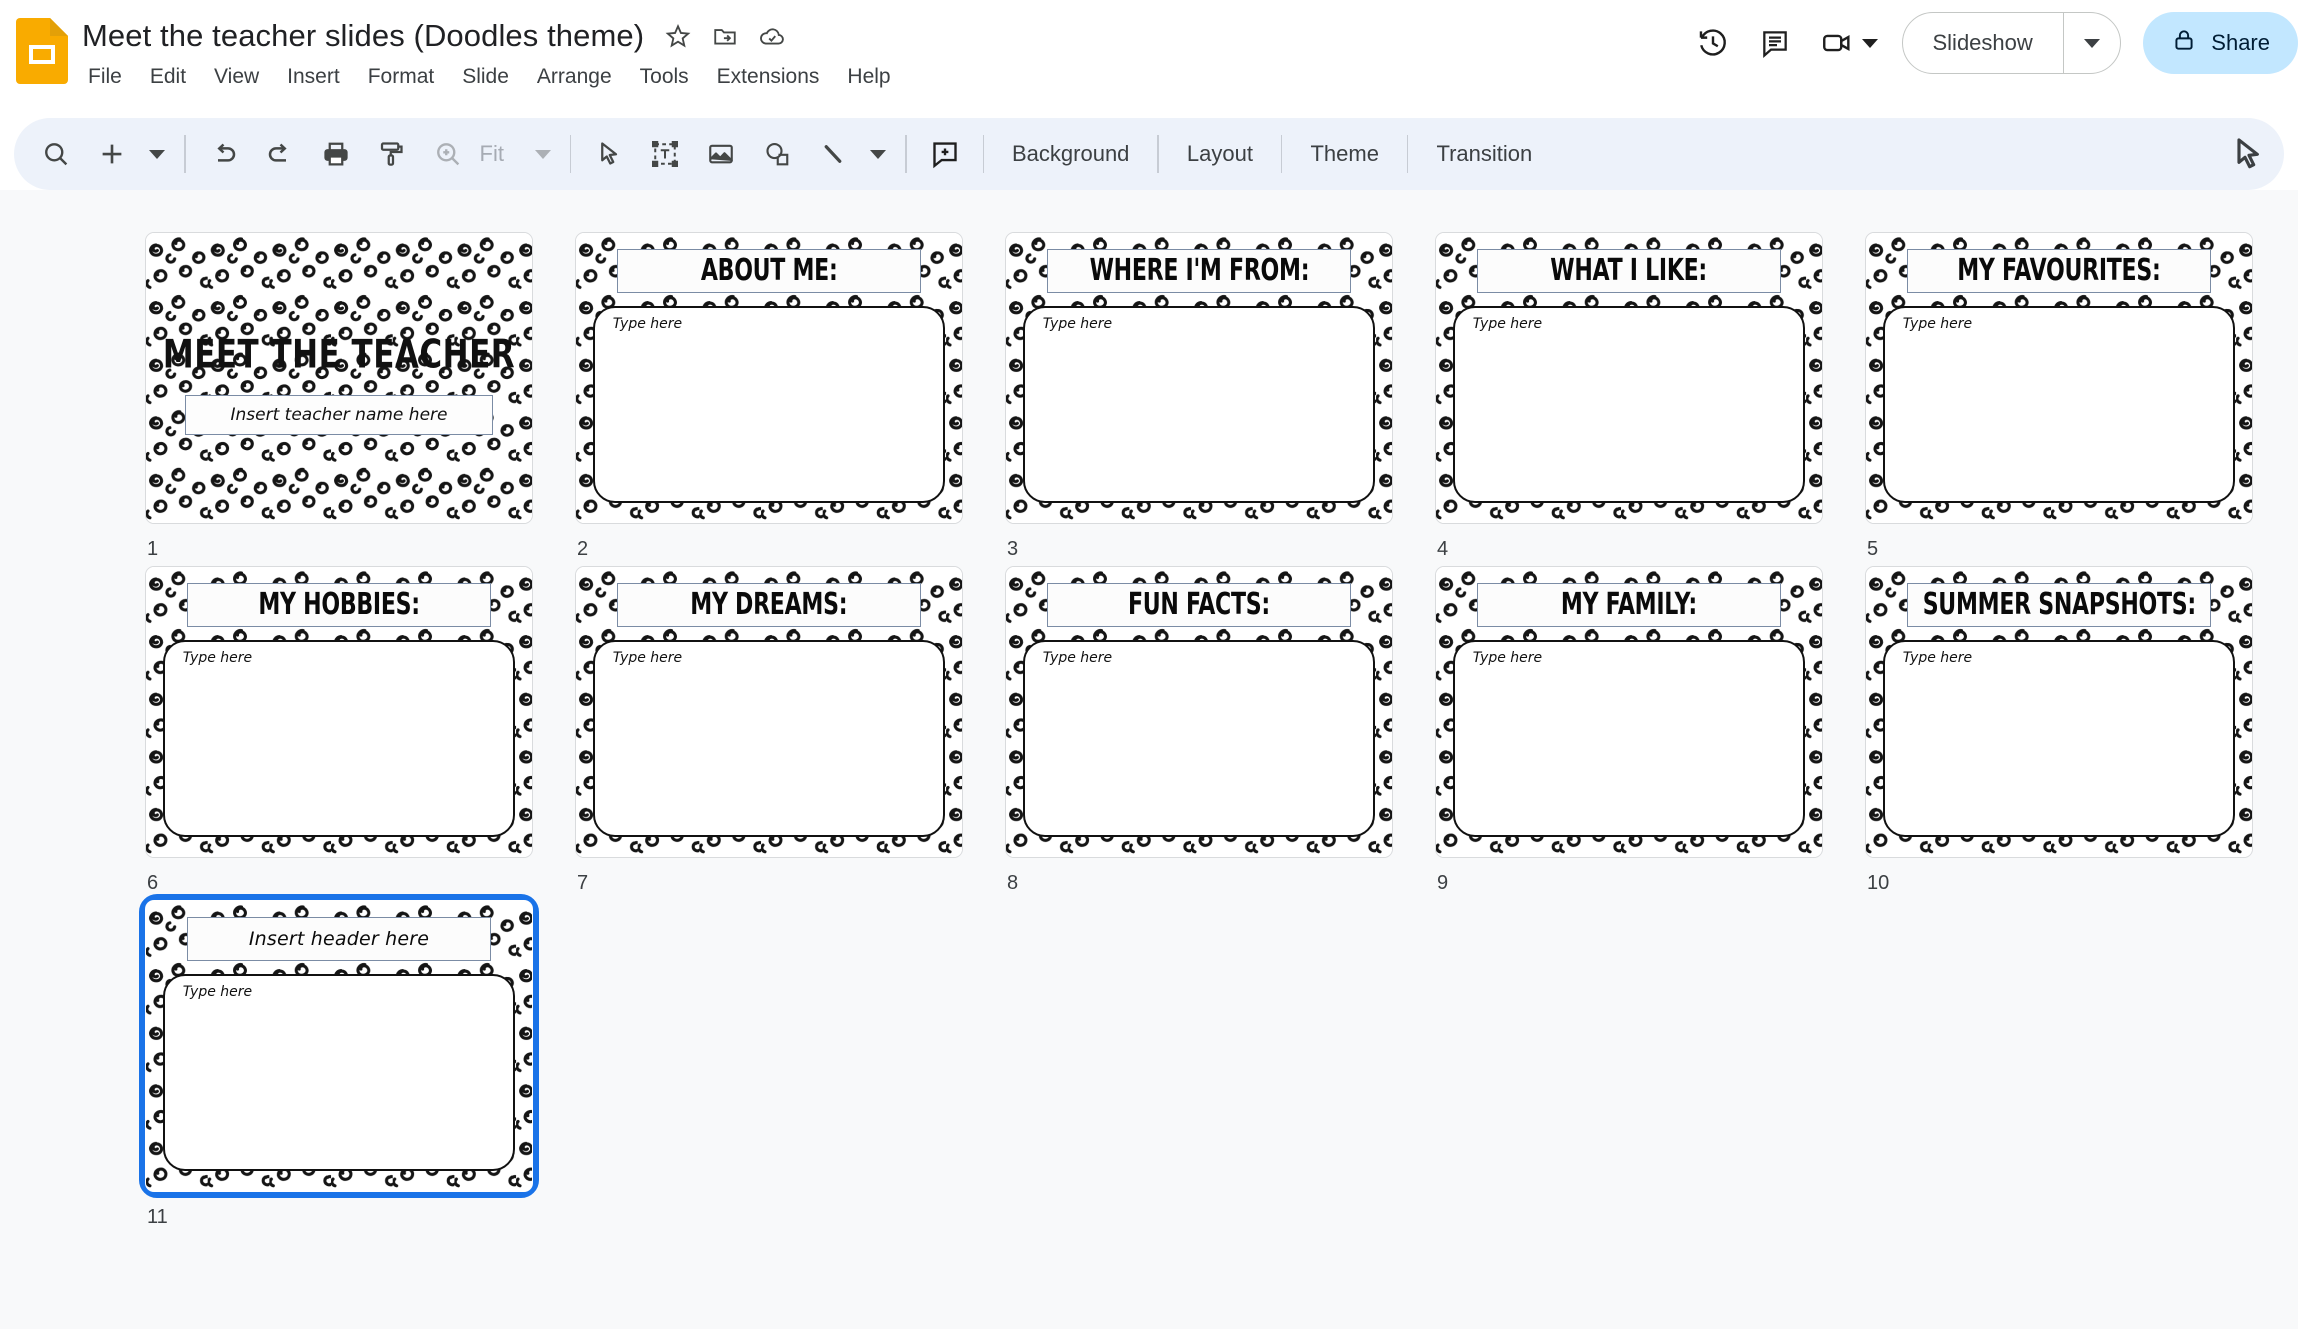 The image size is (2298, 1329). Describe the element at coordinates (236, 77) in the screenshot. I see `menu-item-view: View` at that location.